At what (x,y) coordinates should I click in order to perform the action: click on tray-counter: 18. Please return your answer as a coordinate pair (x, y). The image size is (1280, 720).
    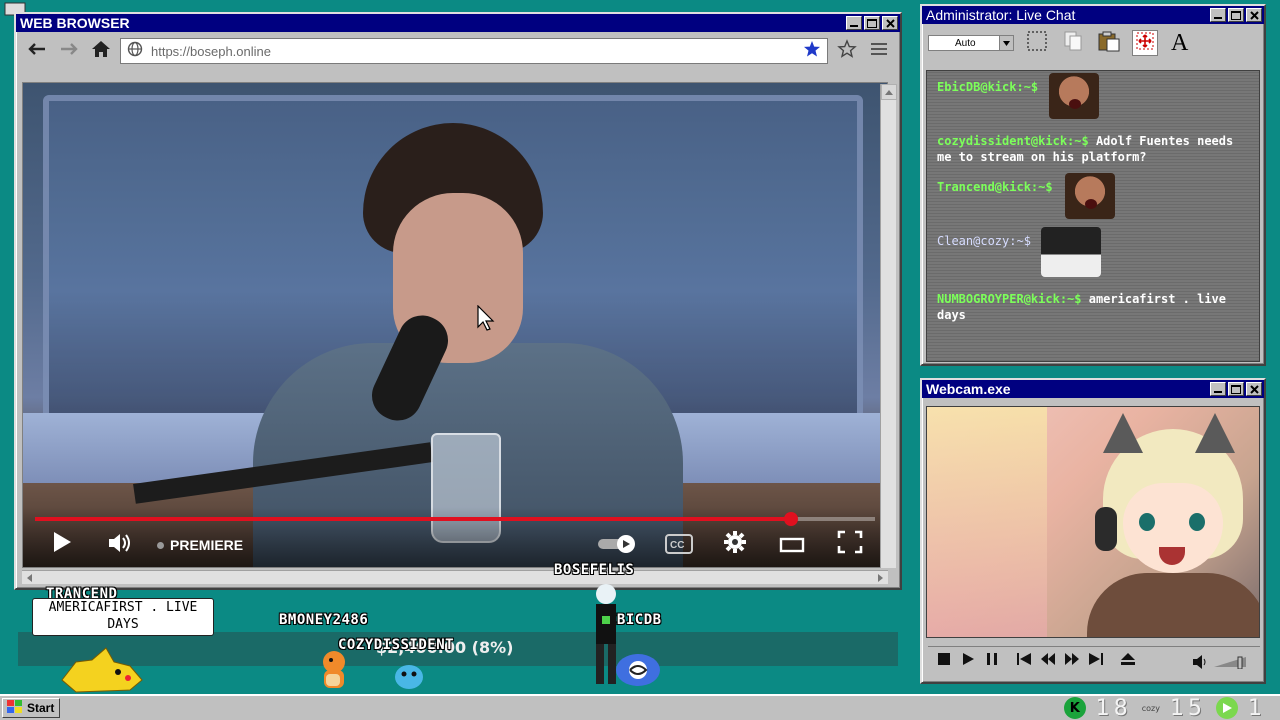
    Looking at the image, I should click on (1113, 707).